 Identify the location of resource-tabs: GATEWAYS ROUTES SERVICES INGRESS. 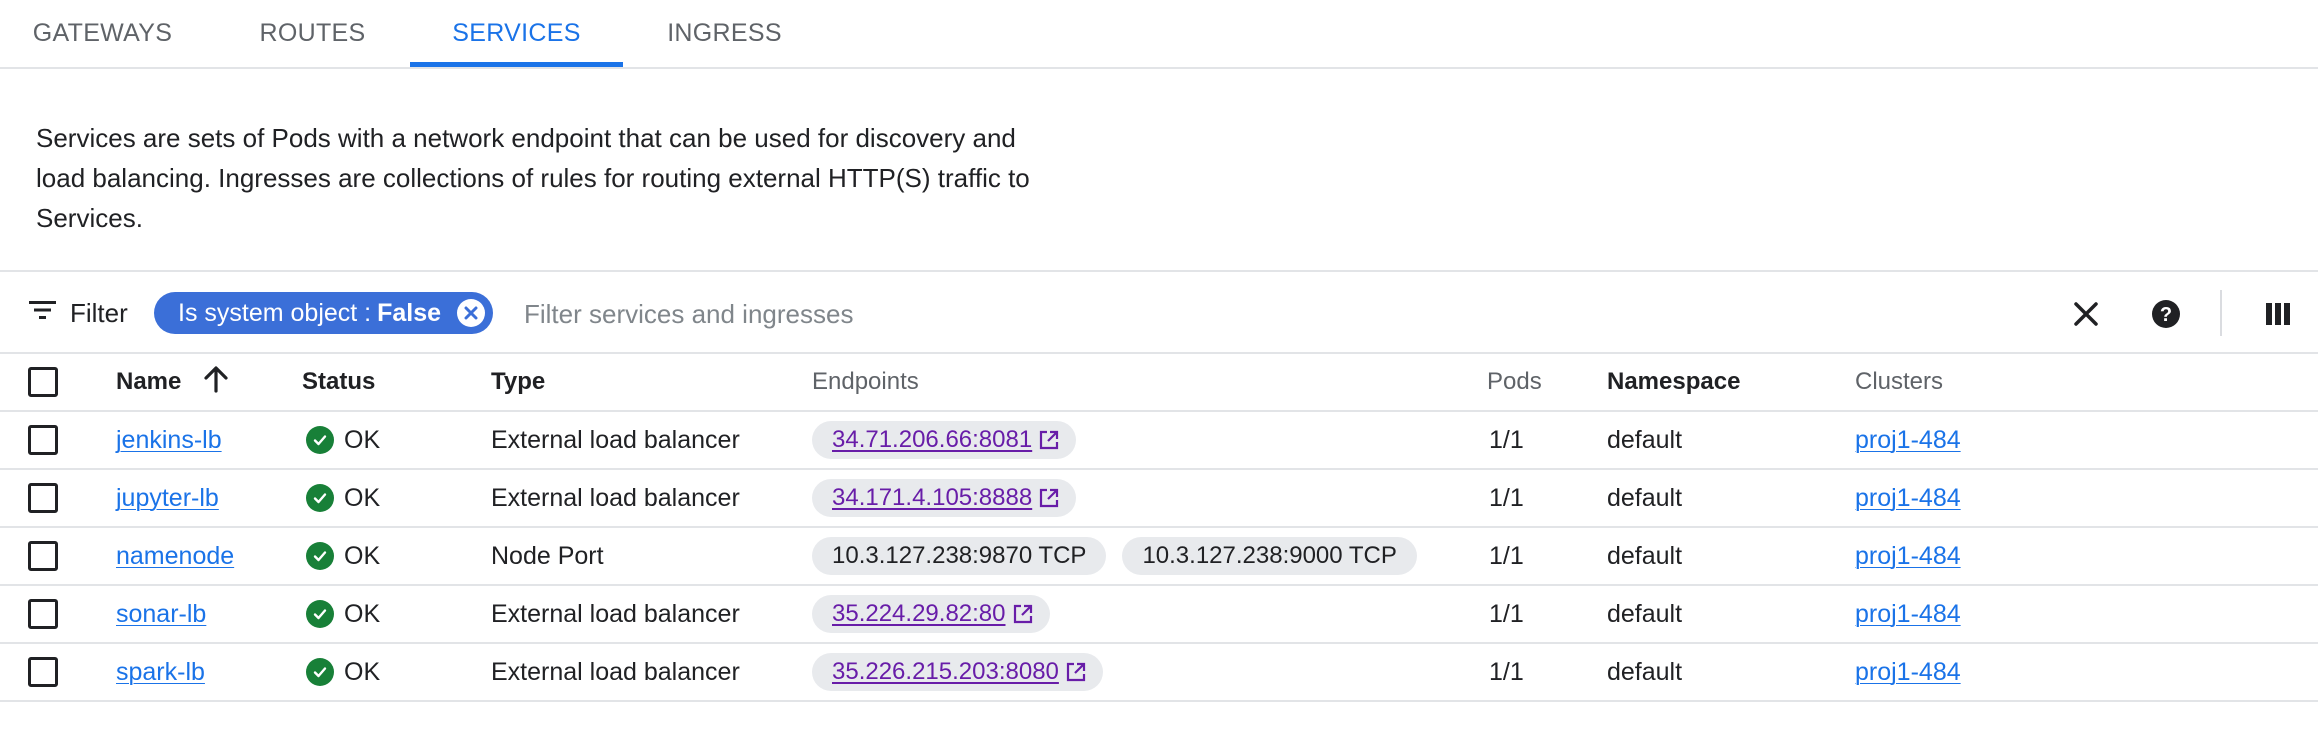
(1159, 34).